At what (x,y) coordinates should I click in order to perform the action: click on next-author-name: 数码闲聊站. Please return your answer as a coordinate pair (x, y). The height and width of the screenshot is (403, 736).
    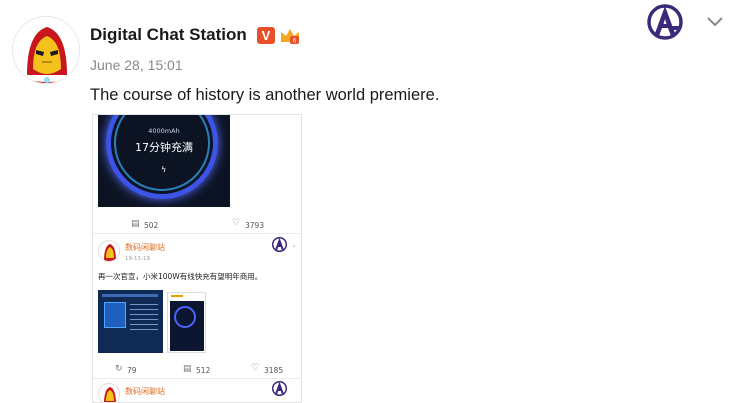
    Looking at the image, I should click on (145, 391).